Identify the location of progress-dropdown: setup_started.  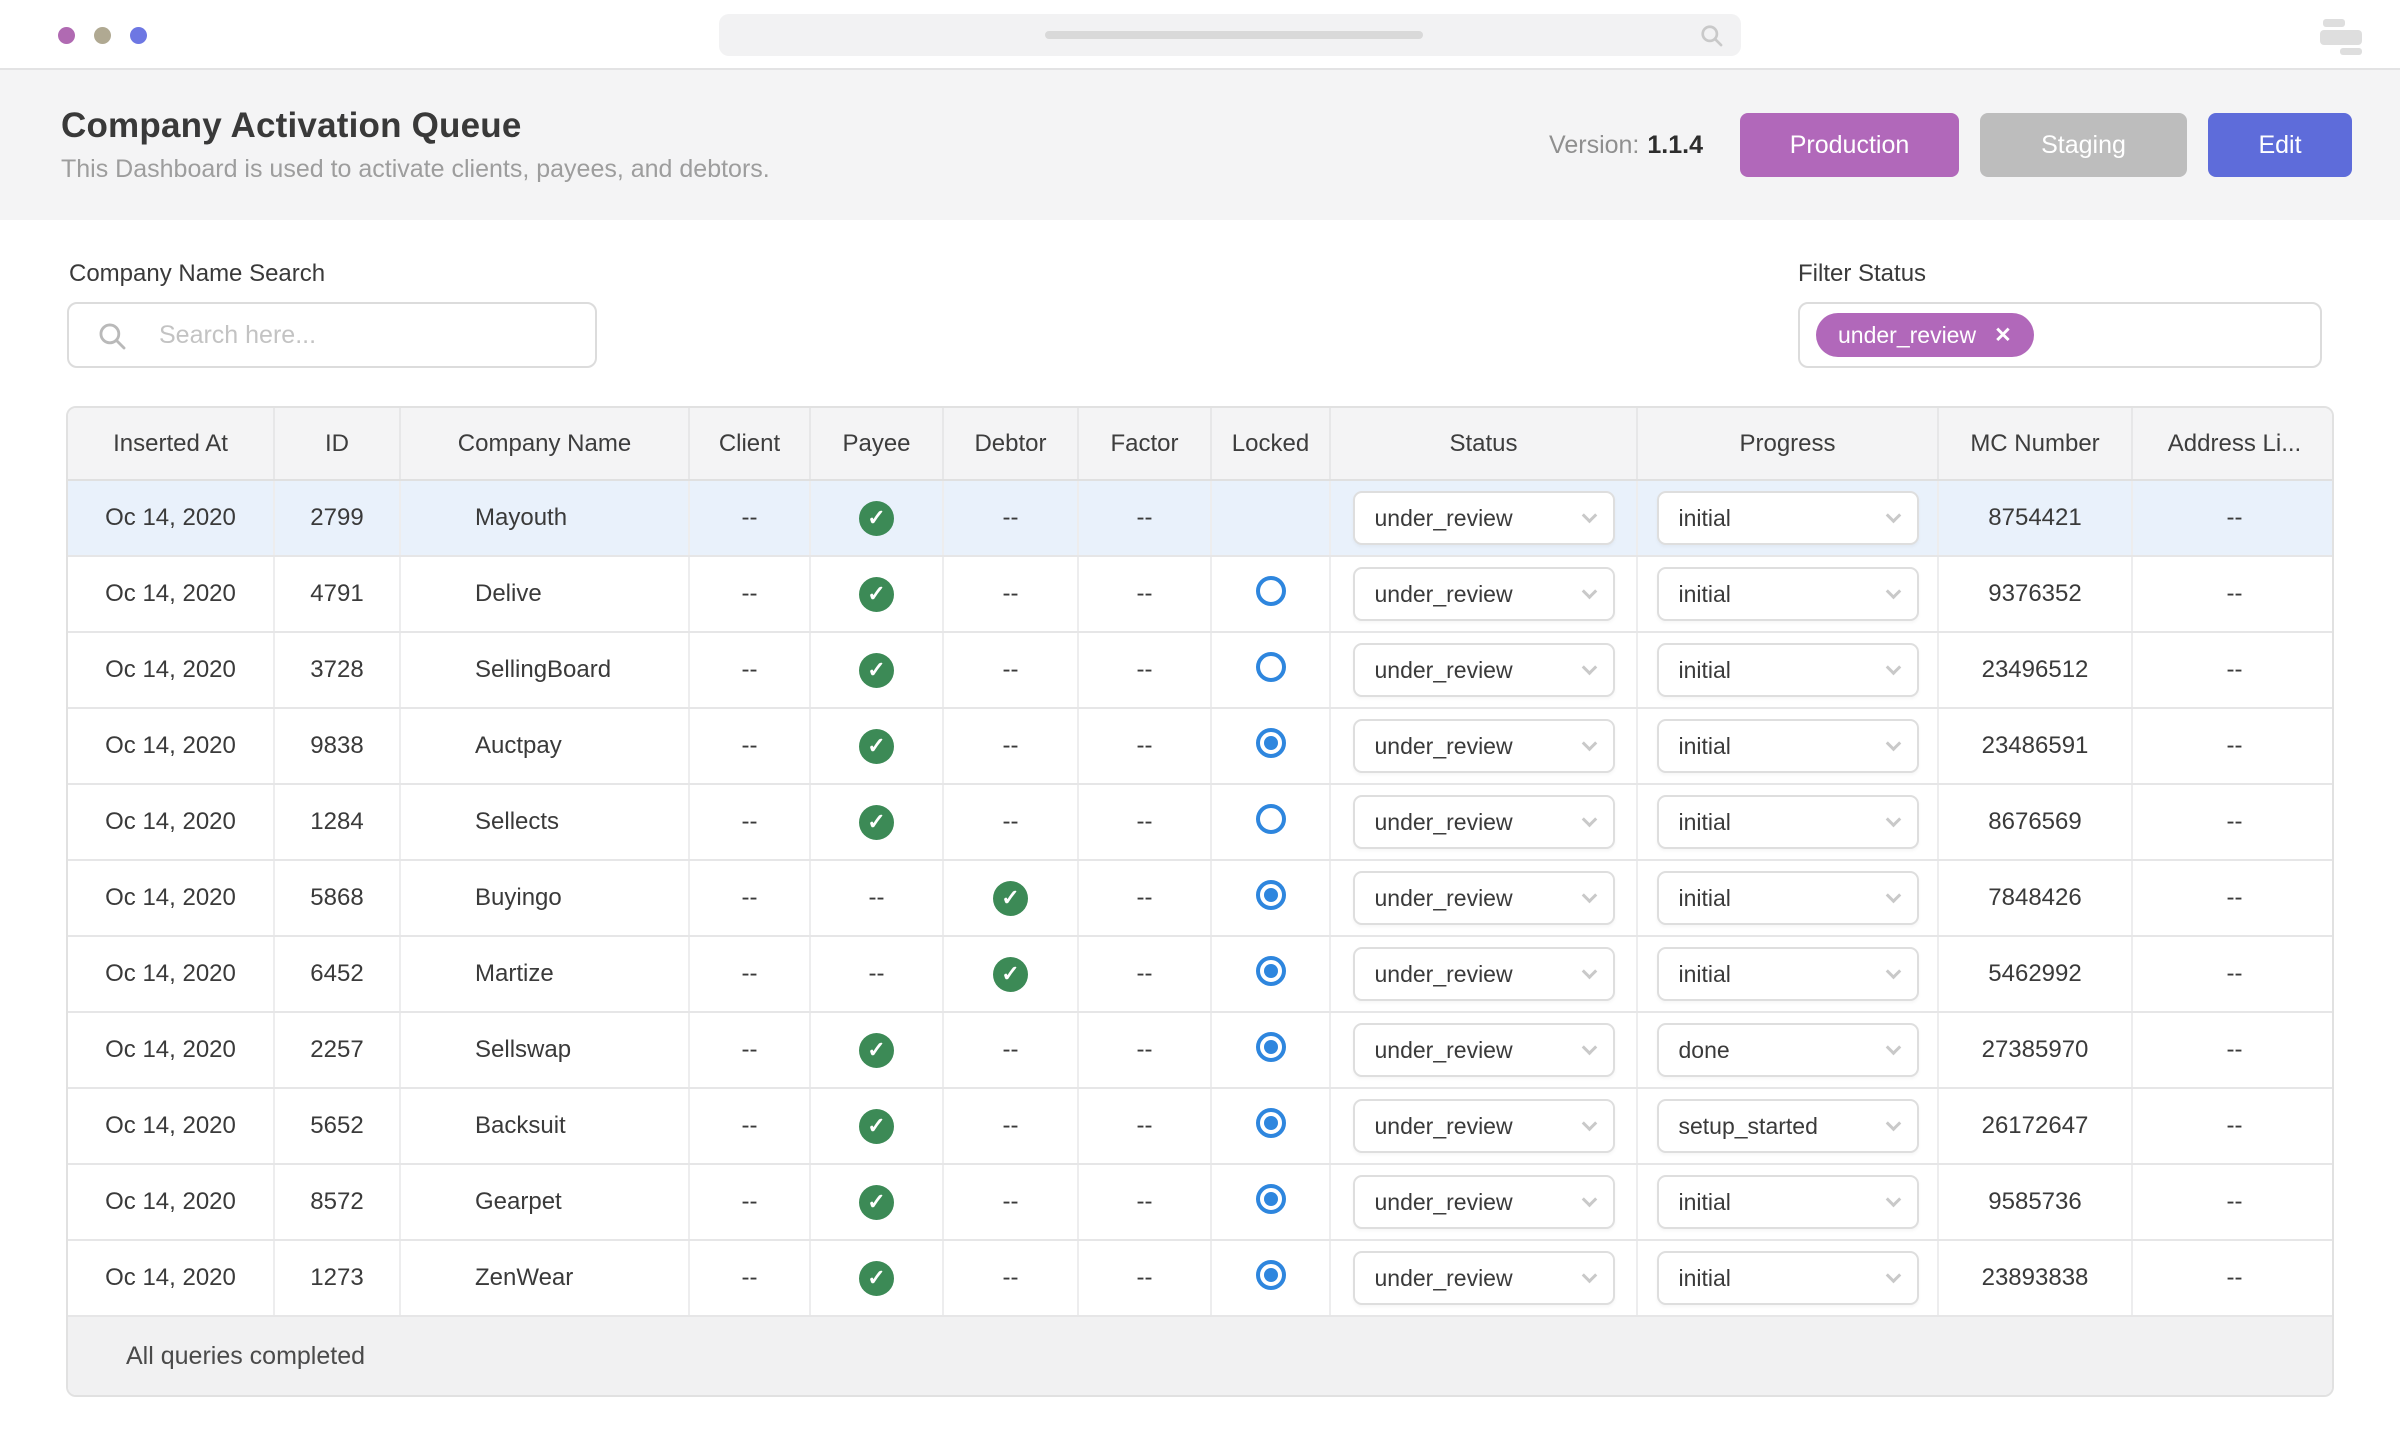
(1787, 1126).